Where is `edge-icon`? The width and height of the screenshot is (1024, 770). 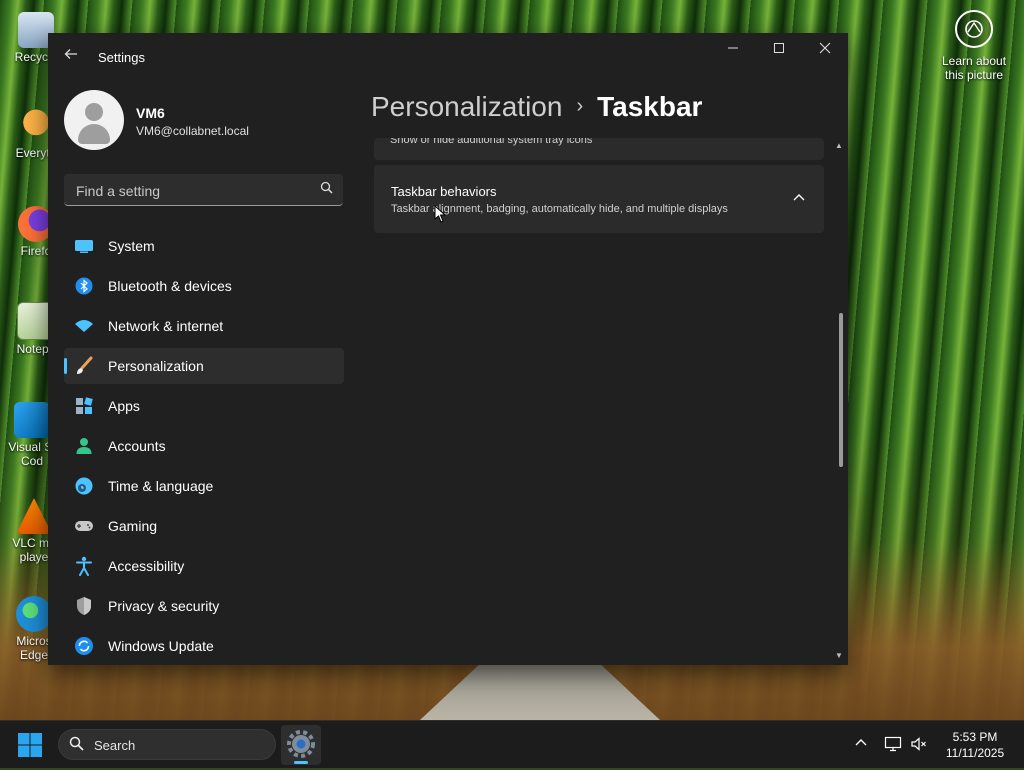 edge-icon is located at coordinates (34, 614).